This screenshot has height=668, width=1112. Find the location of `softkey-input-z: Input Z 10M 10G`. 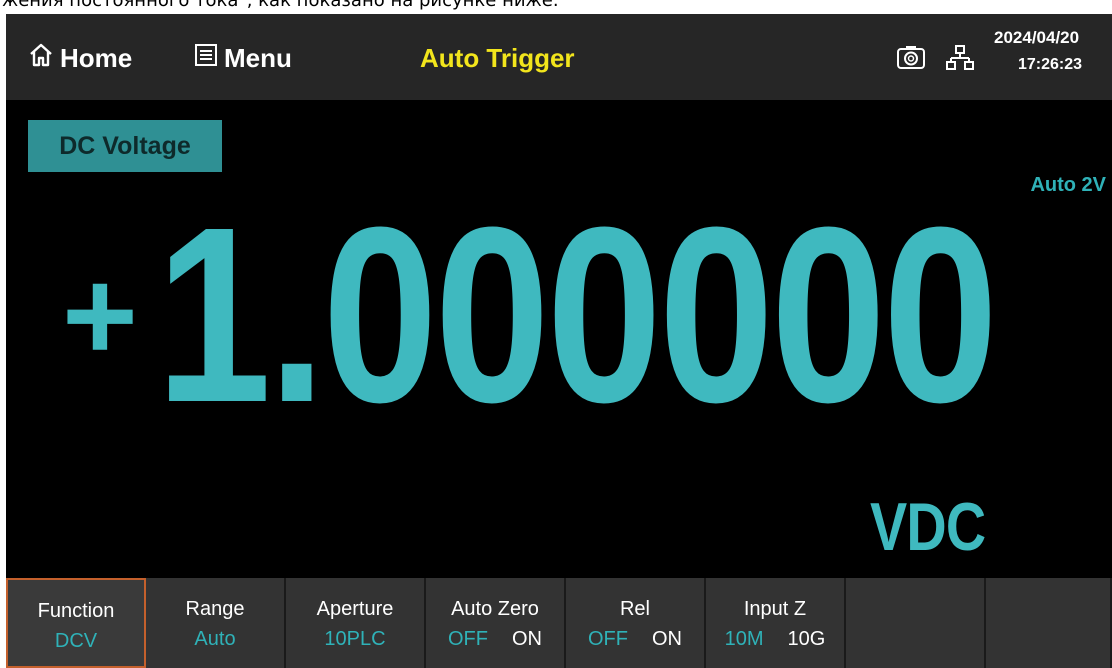

softkey-input-z: Input Z 10M 10G is located at coordinates (776, 623).